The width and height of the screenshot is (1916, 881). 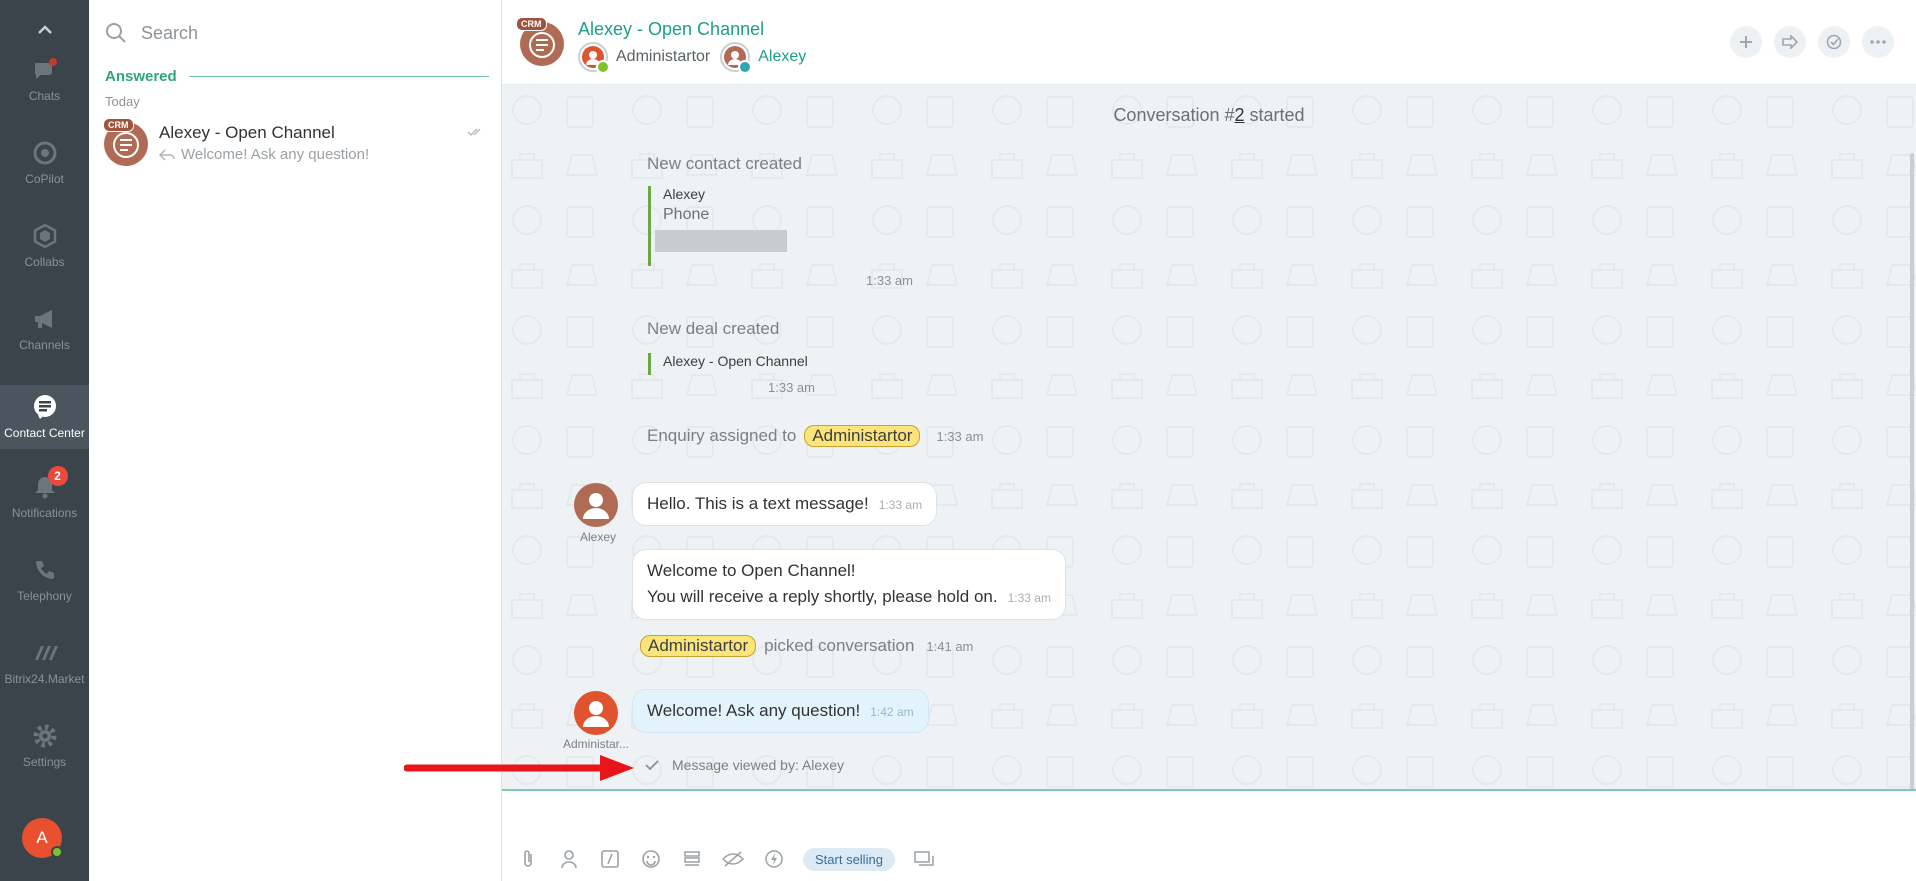 I want to click on contact-quote: Alexey Phone, so click(x=717, y=226).